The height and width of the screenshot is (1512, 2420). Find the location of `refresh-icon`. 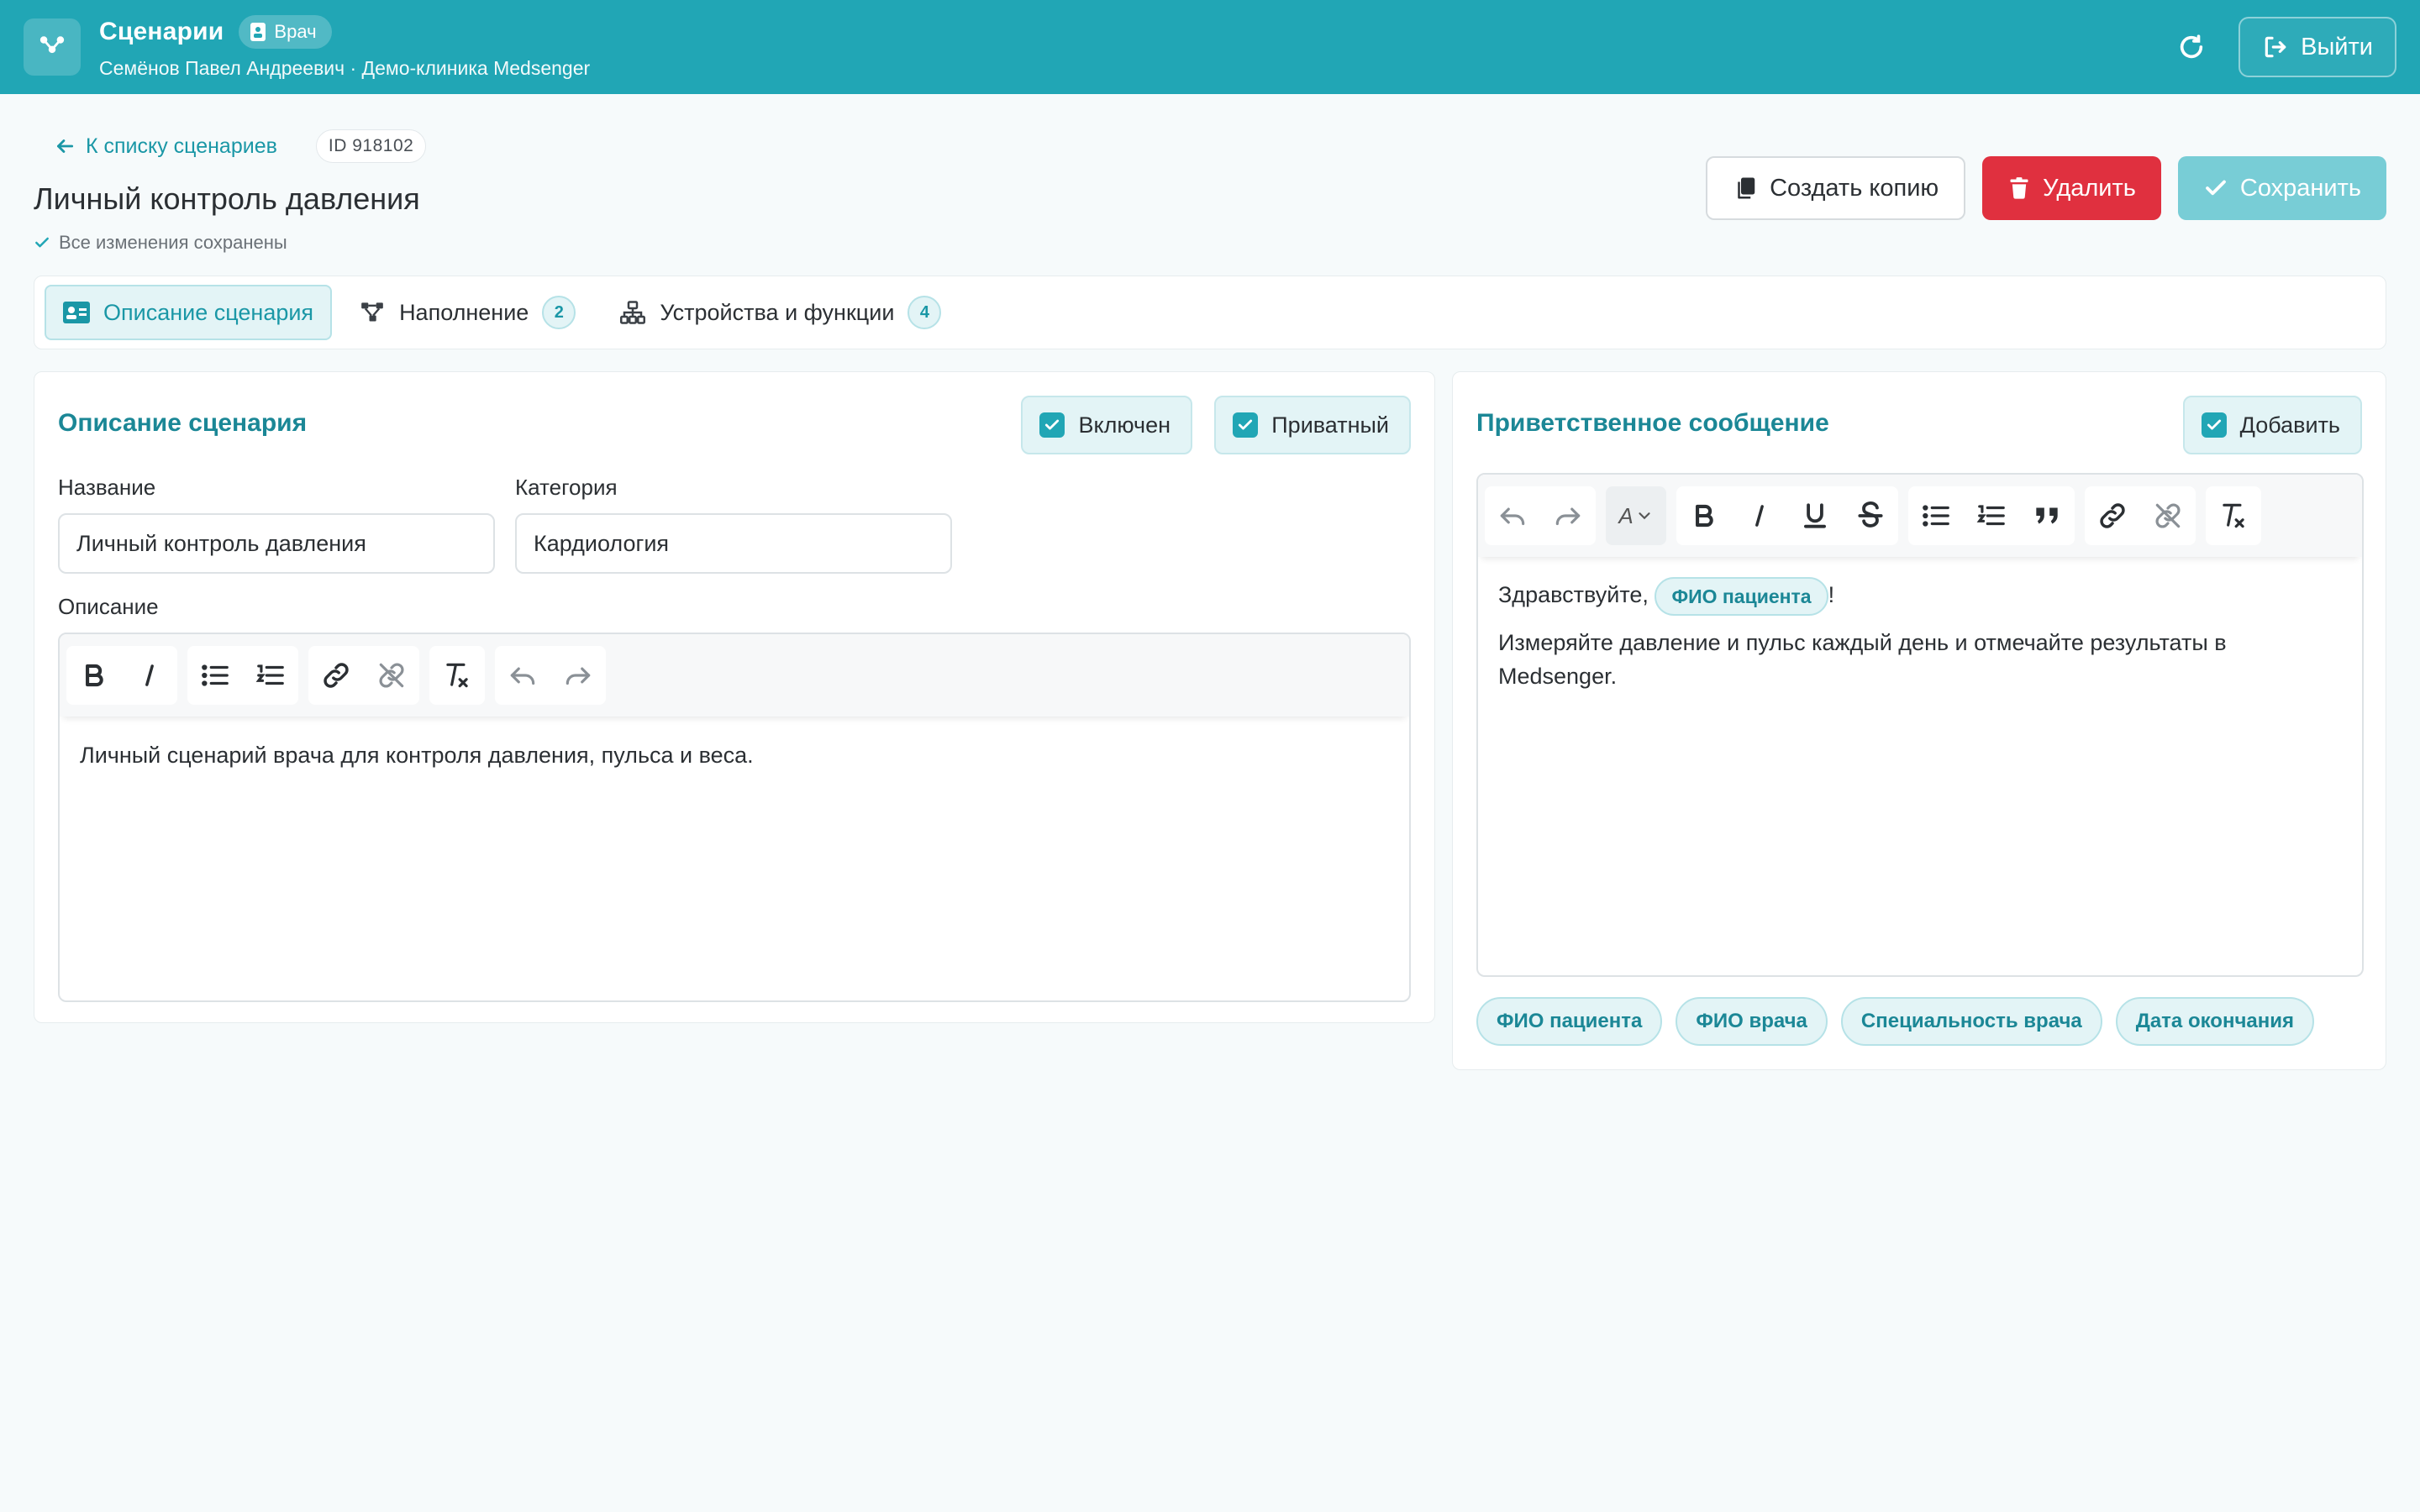

refresh-icon is located at coordinates (2191, 47).